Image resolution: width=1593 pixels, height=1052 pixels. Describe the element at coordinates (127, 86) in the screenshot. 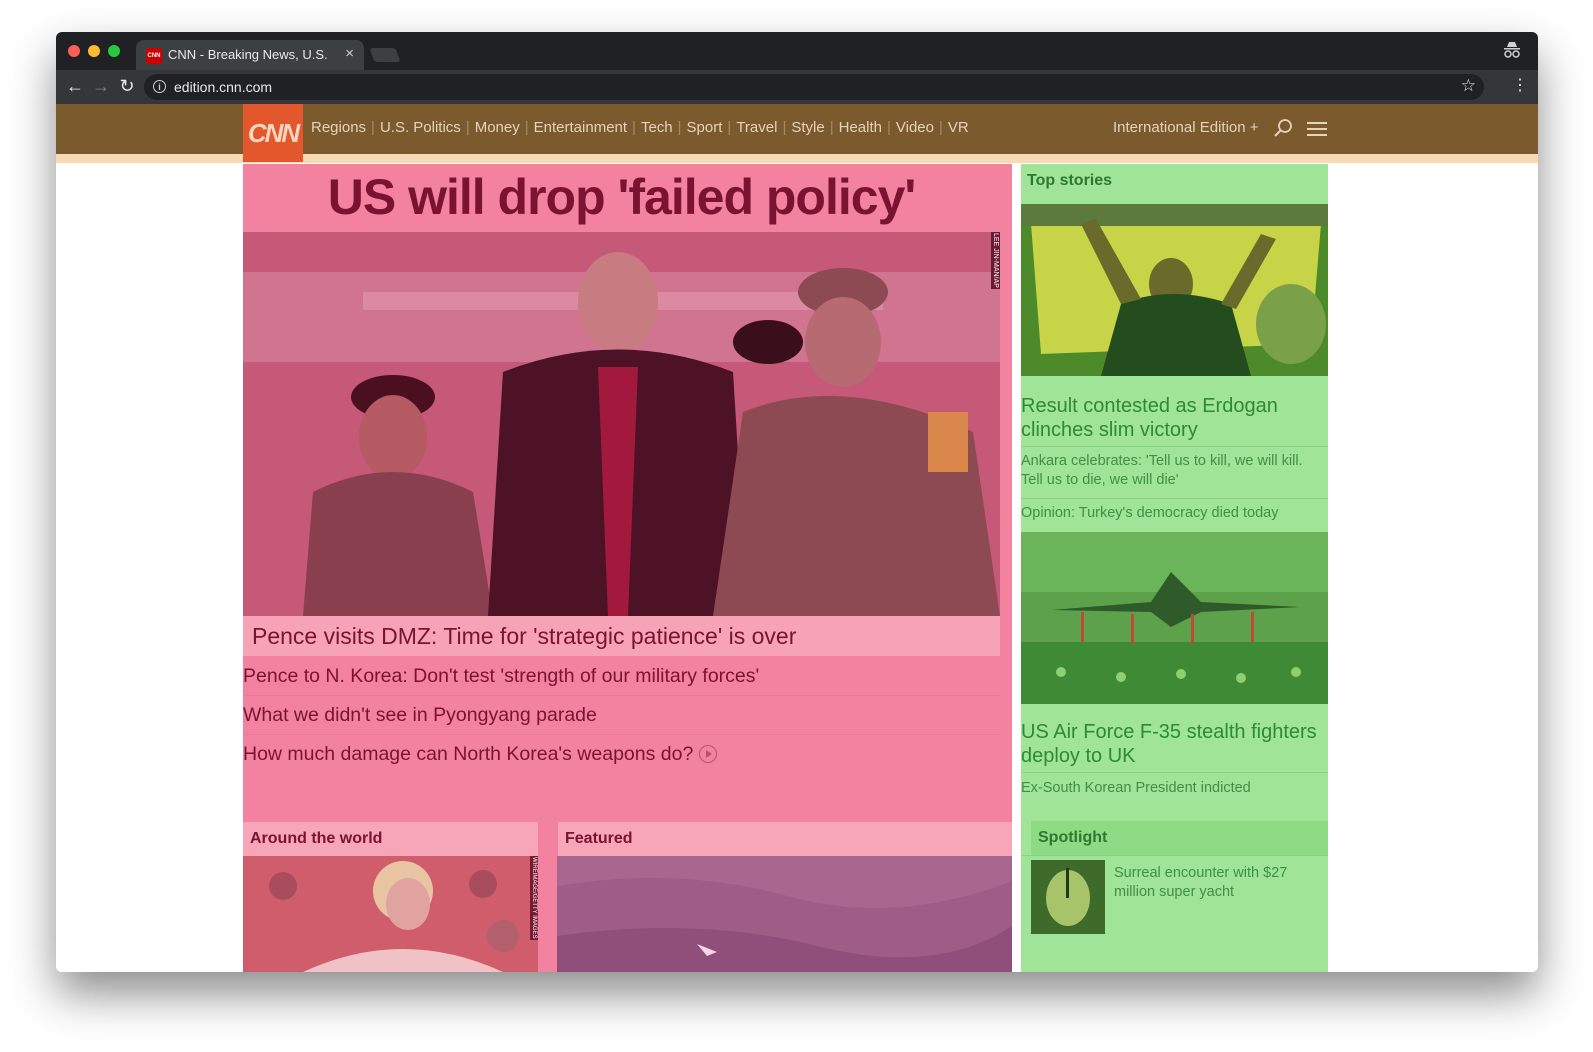

I see `reload-icon: ↻` at that location.